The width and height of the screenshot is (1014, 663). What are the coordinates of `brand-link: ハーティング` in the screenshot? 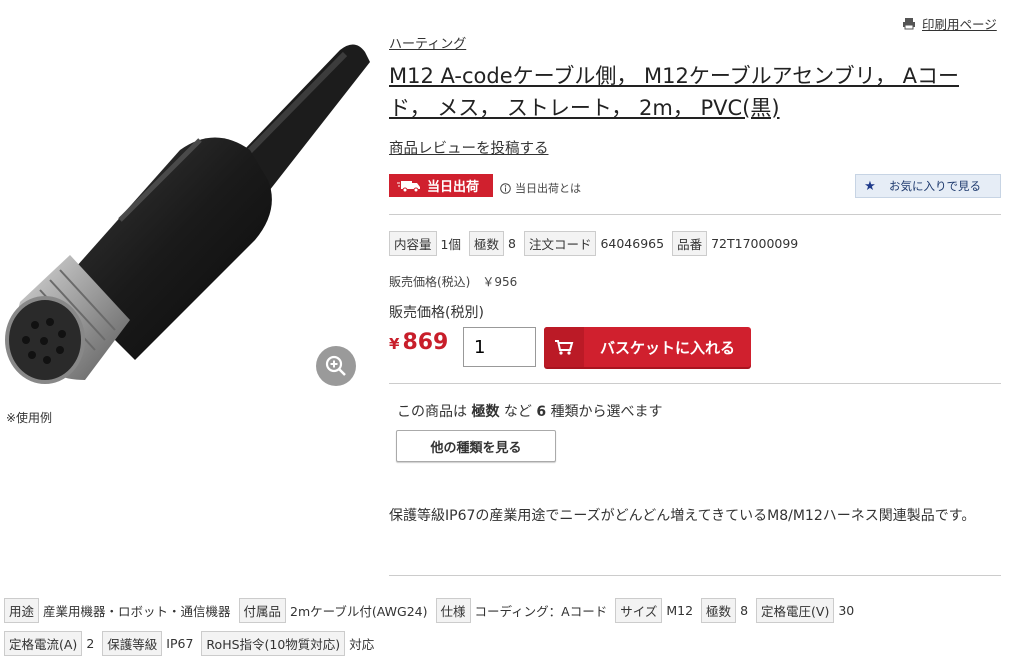 It's located at (427, 42).